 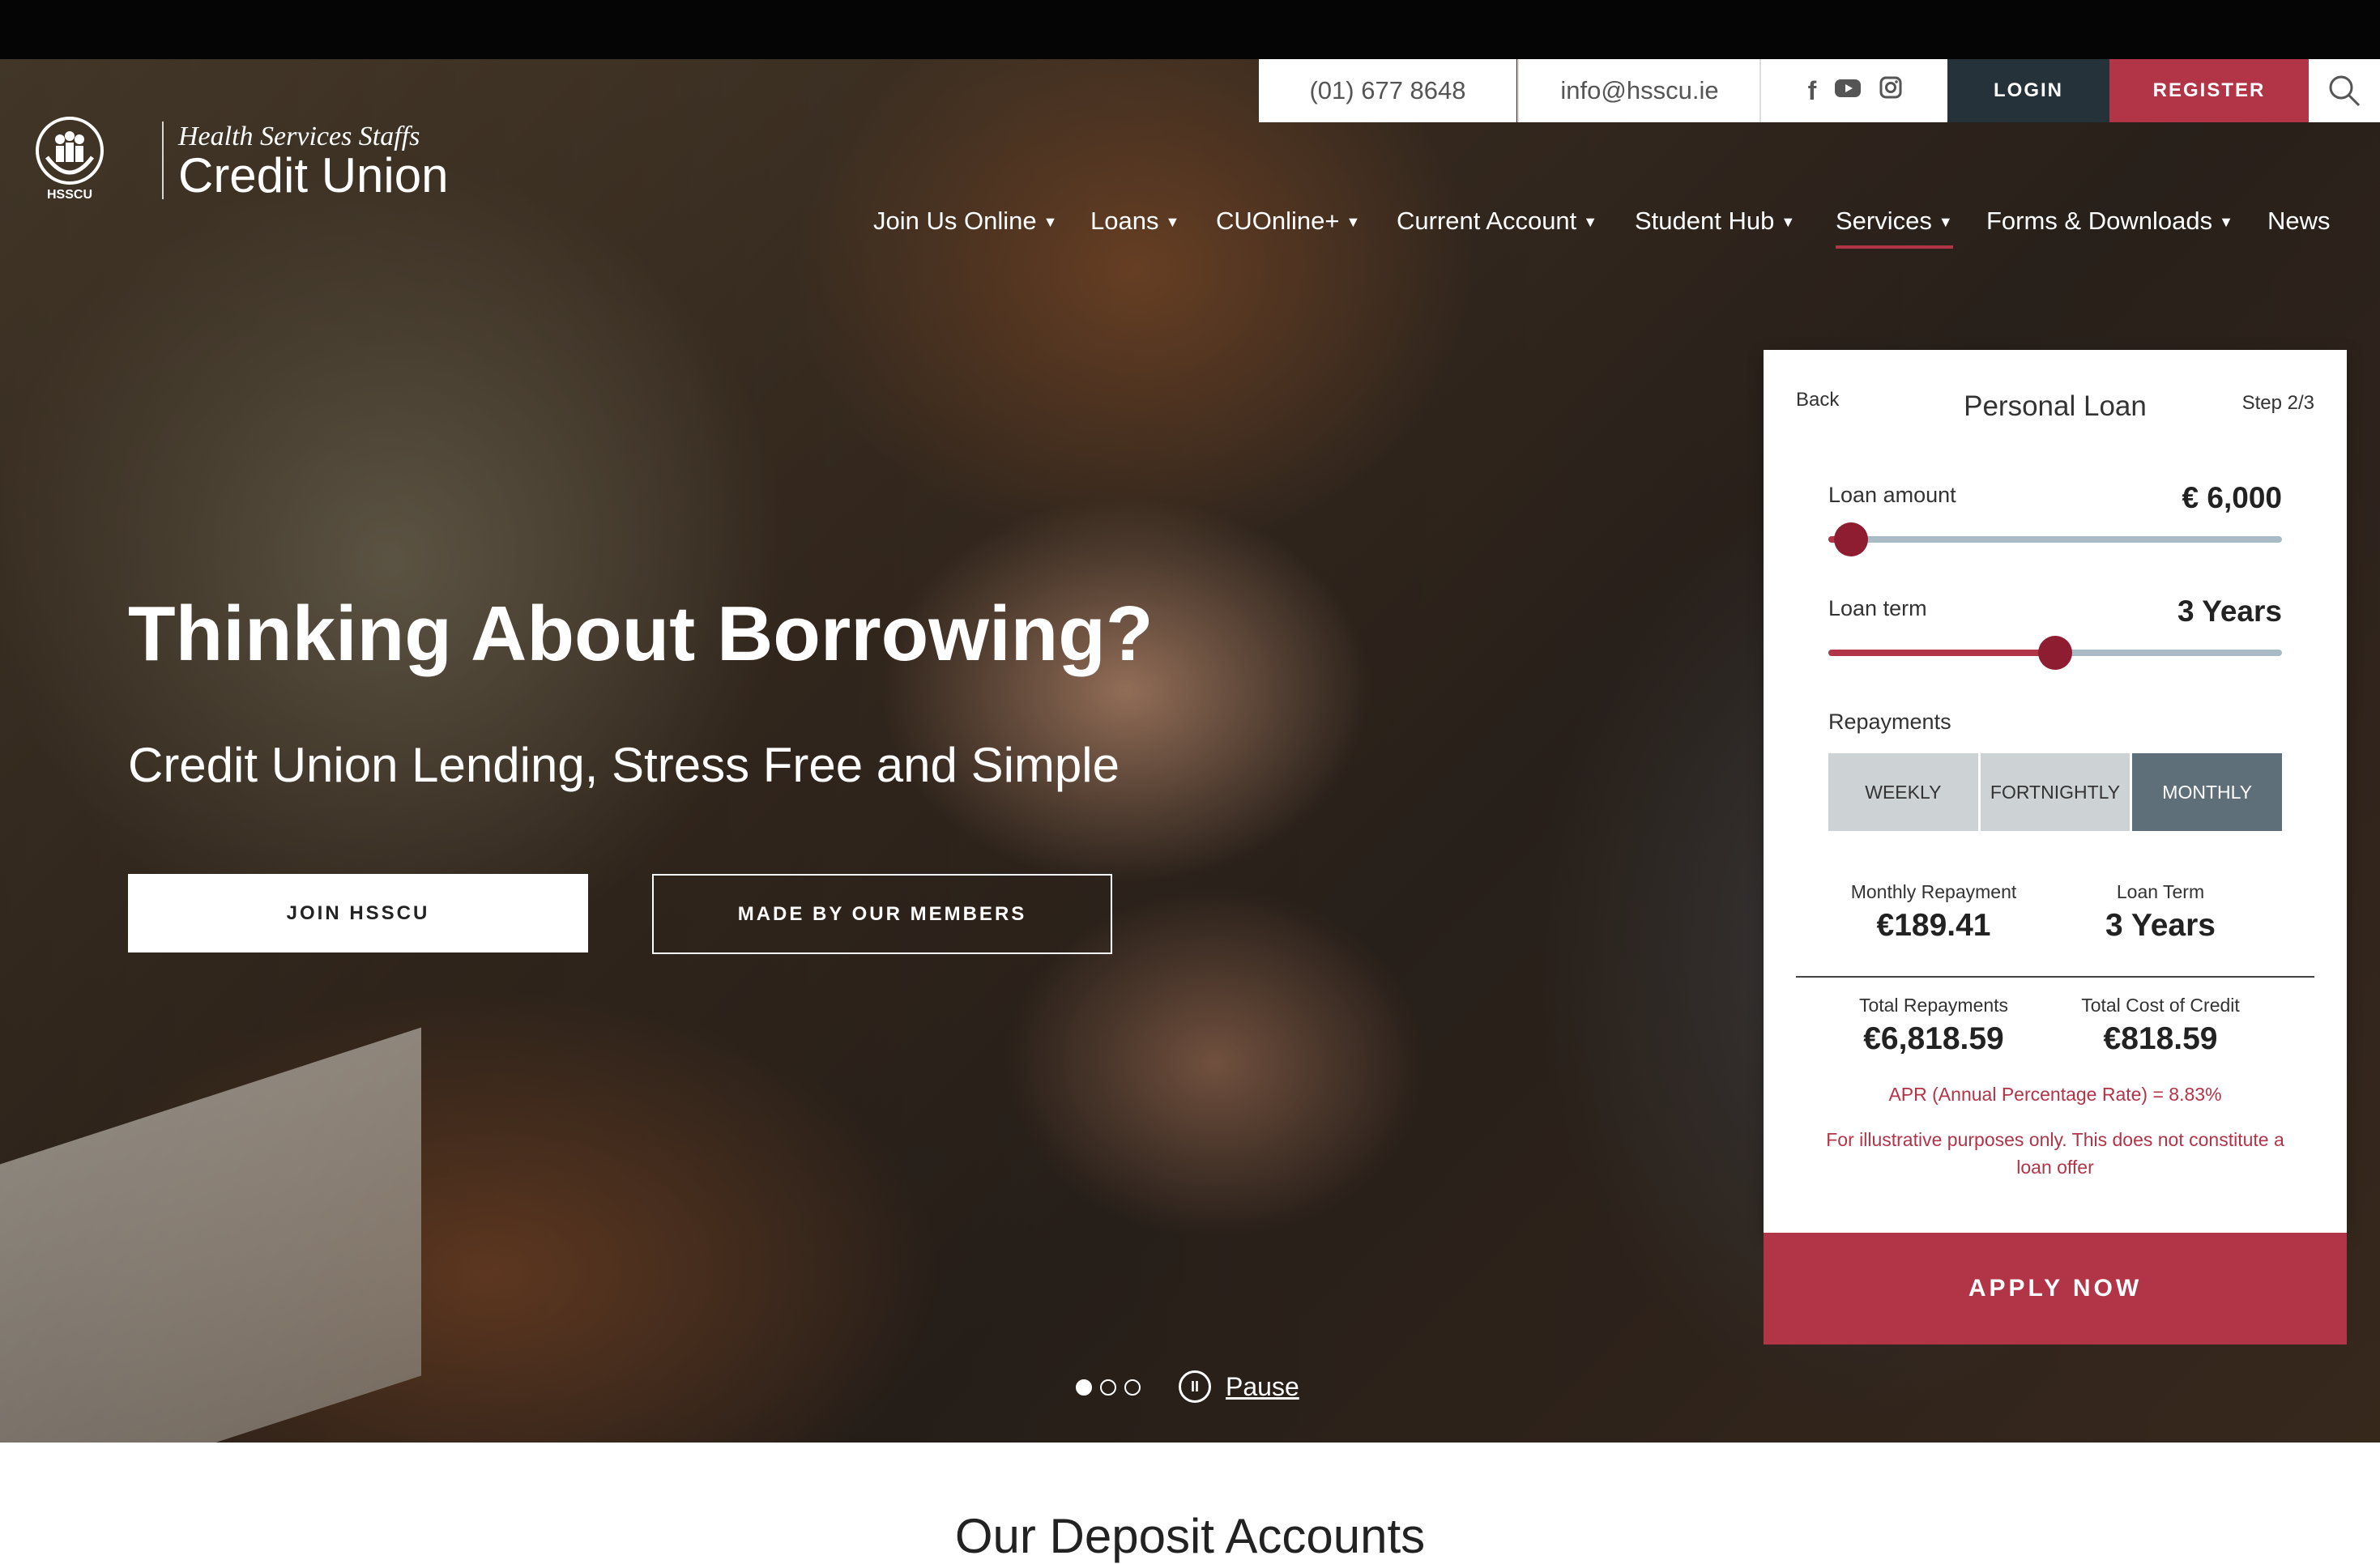 I want to click on loan-amount-slider-handle, so click(x=1851, y=539).